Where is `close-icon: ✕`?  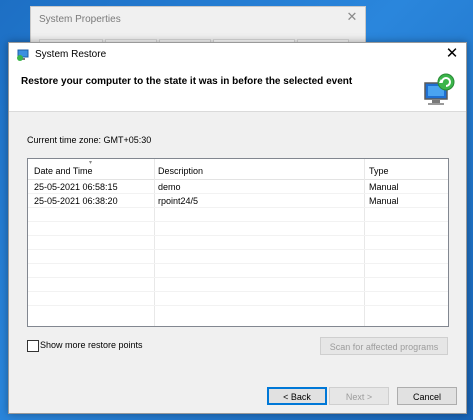
close-icon: ✕ is located at coordinates (352, 16).